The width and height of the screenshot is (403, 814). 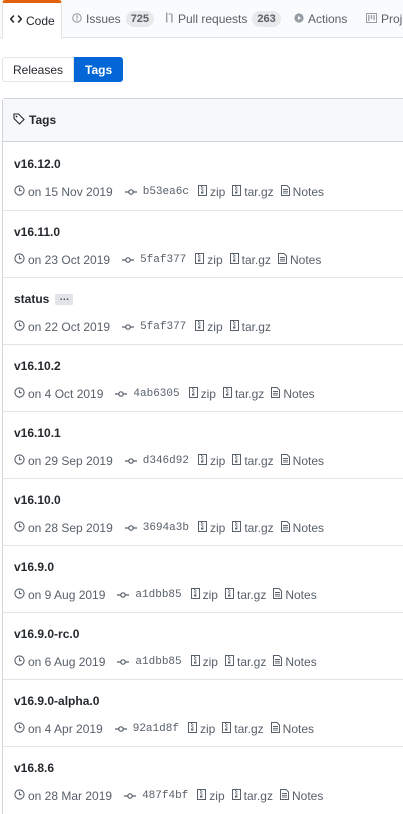 What do you see at coordinates (37, 232) in the screenshot?
I see `tag-name-link: v16.11.0` at bounding box center [37, 232].